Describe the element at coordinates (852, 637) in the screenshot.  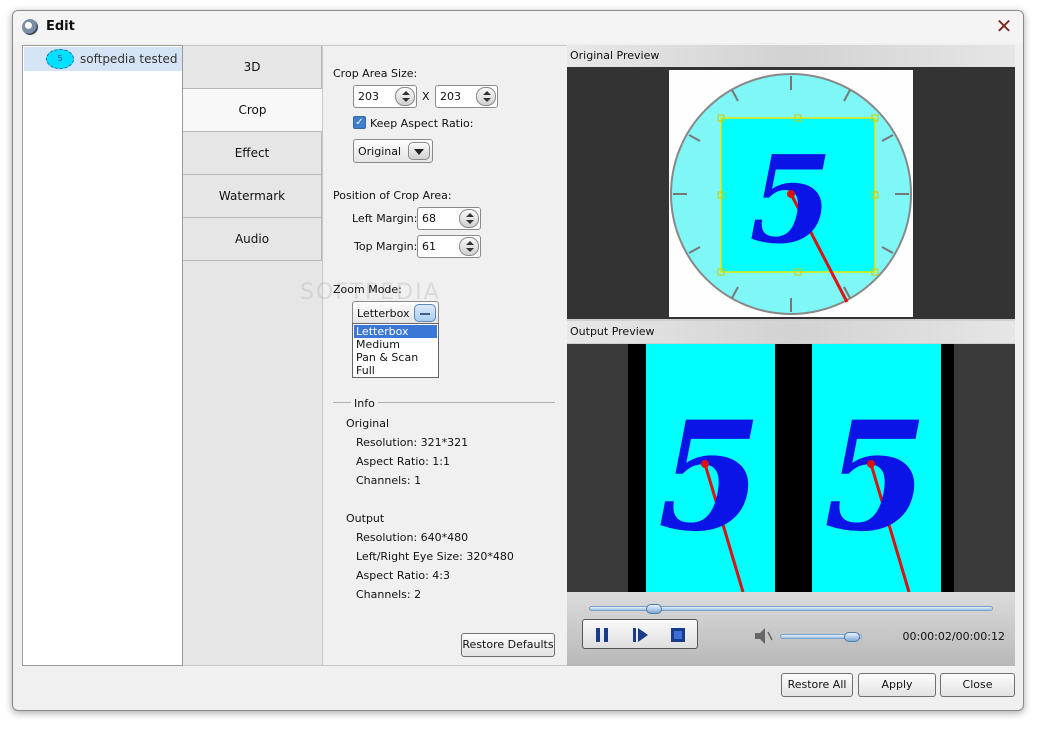
I see `volume-thumb` at that location.